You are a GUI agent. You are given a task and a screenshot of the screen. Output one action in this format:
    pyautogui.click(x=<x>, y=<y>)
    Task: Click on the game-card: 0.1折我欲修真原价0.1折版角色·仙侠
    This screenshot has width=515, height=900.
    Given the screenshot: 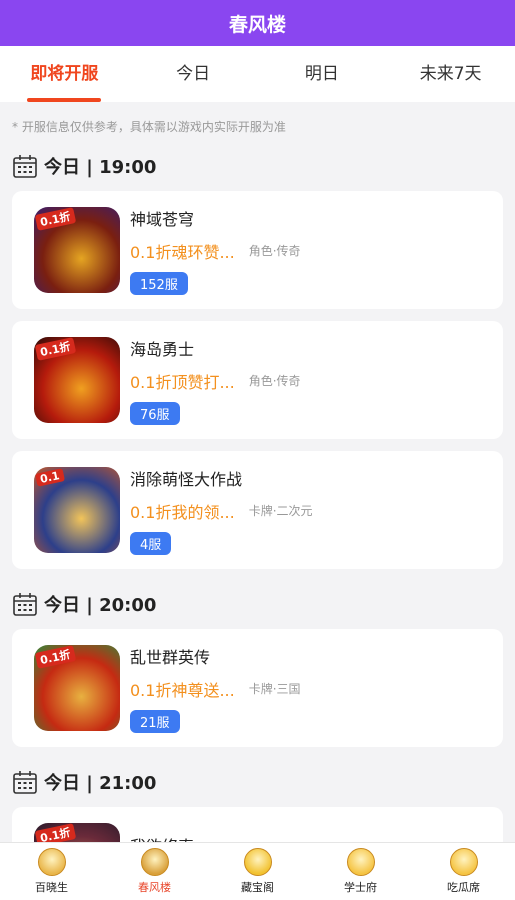 What is the action you would take?
    pyautogui.click(x=257, y=824)
    